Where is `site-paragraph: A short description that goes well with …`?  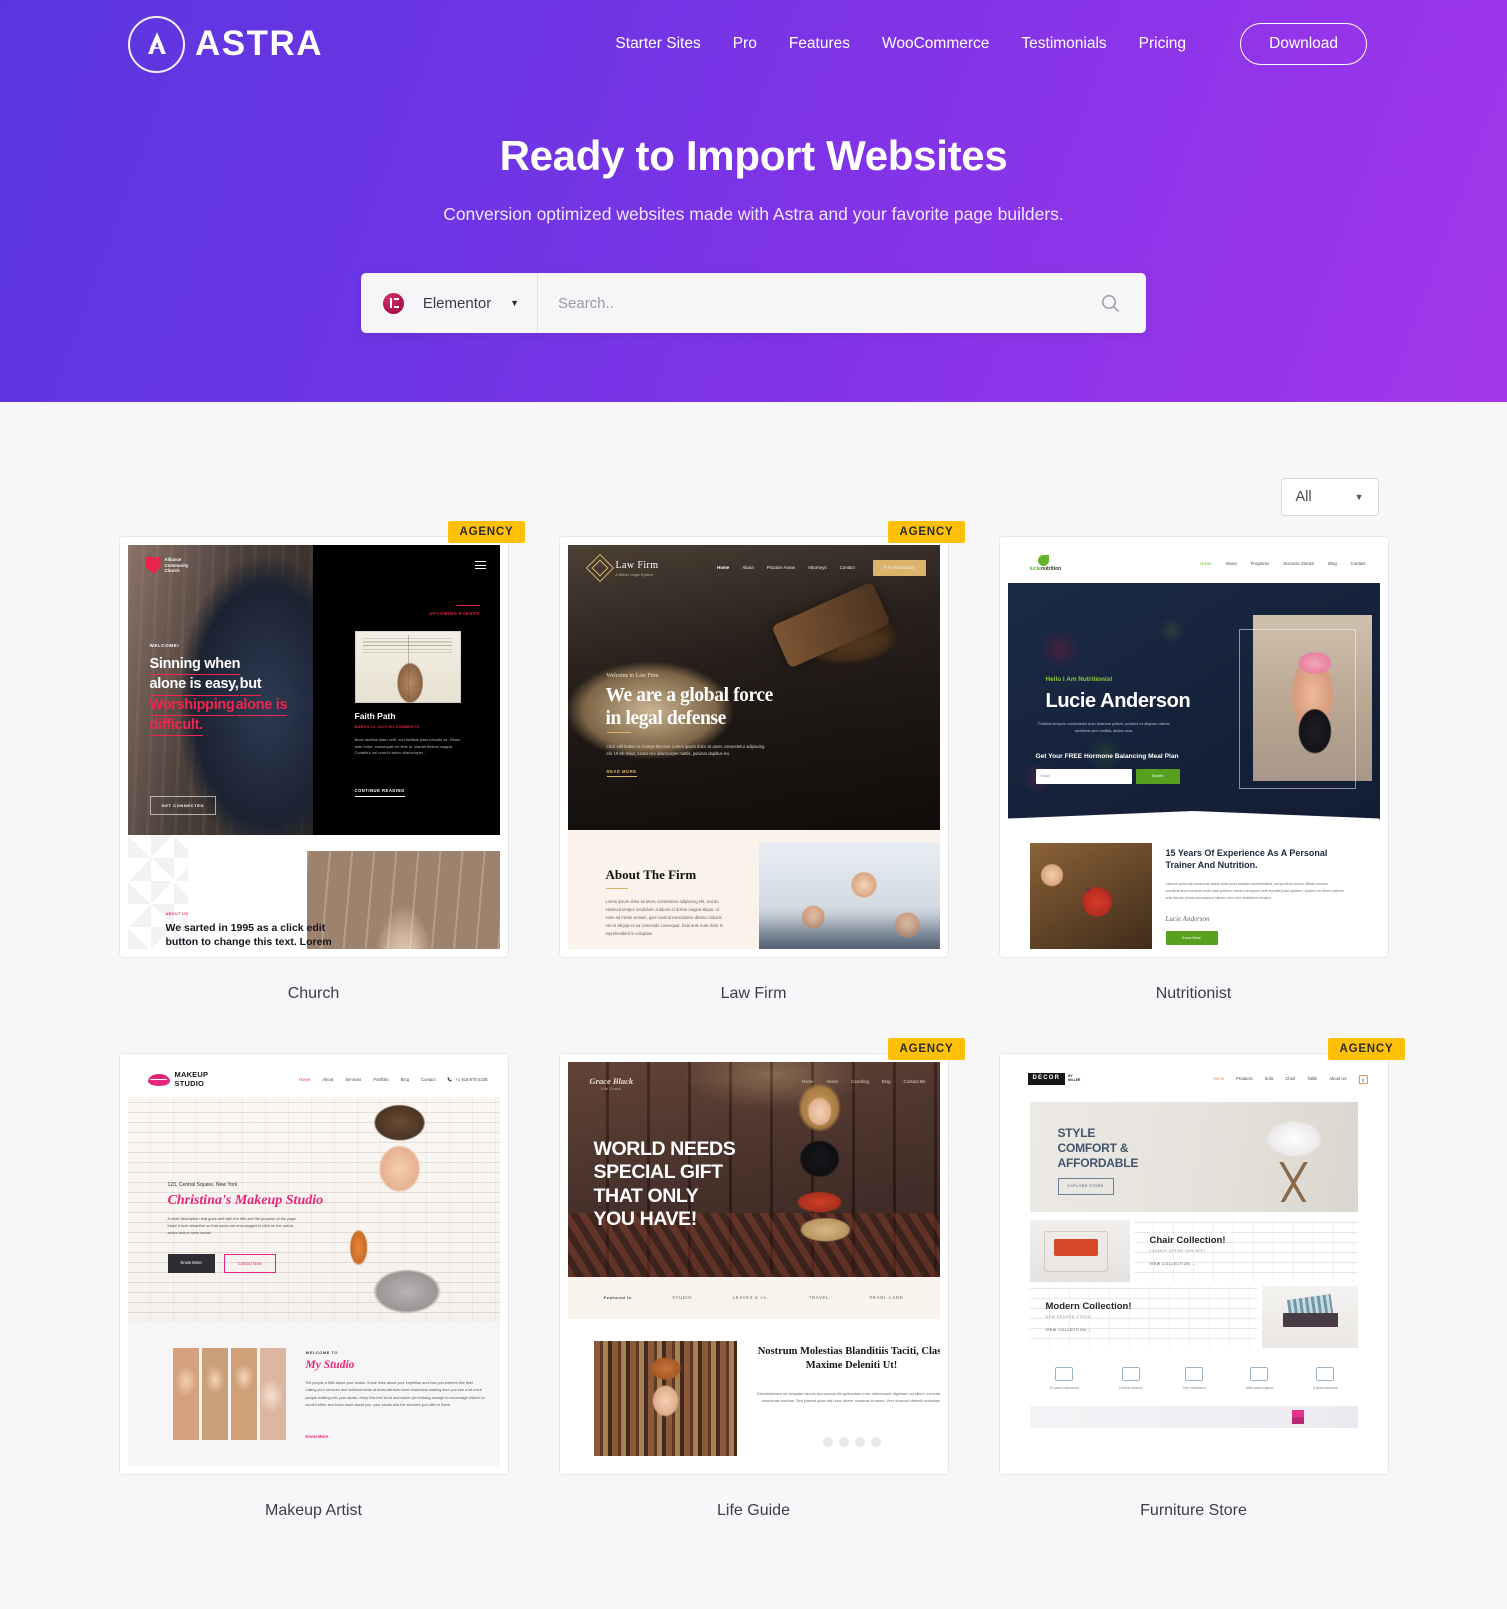
site-paragraph: A short description that goes well with … is located at coordinates (232, 1226).